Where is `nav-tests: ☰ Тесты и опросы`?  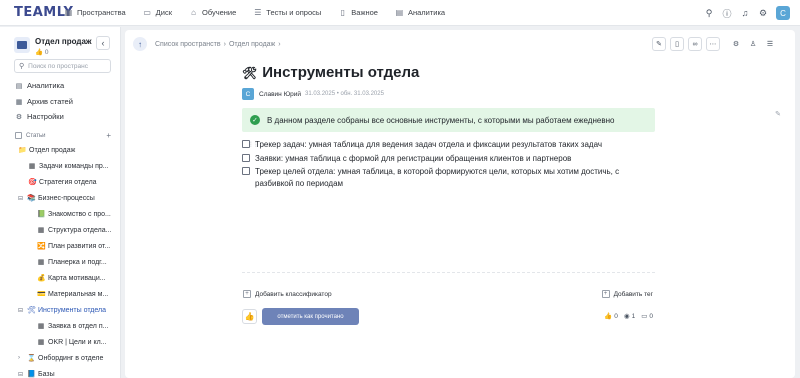 nav-tests: ☰ Тесты и опросы is located at coordinates (287, 12).